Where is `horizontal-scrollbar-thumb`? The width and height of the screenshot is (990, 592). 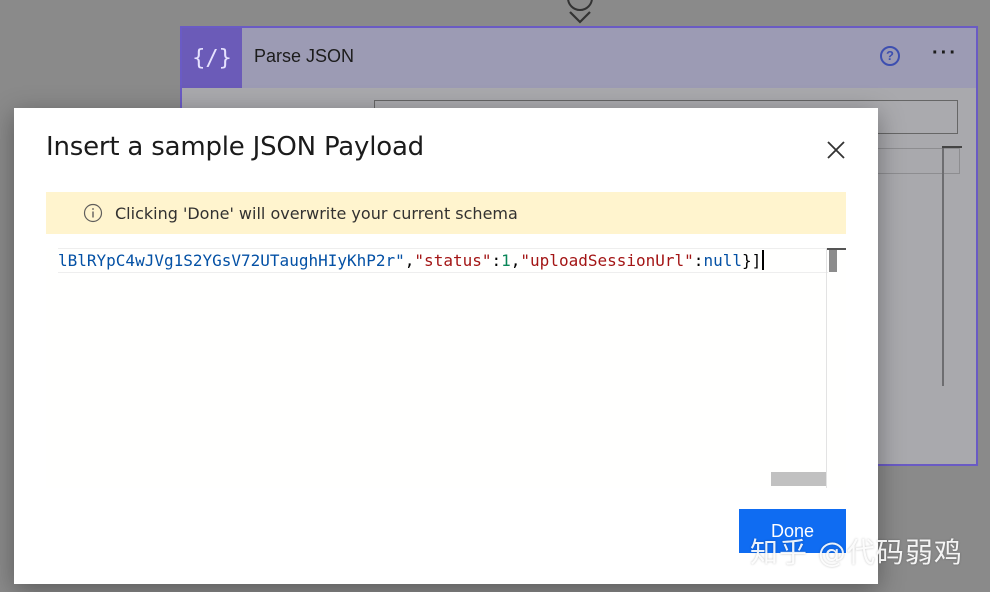
horizontal-scrollbar-thumb is located at coordinates (798, 479).